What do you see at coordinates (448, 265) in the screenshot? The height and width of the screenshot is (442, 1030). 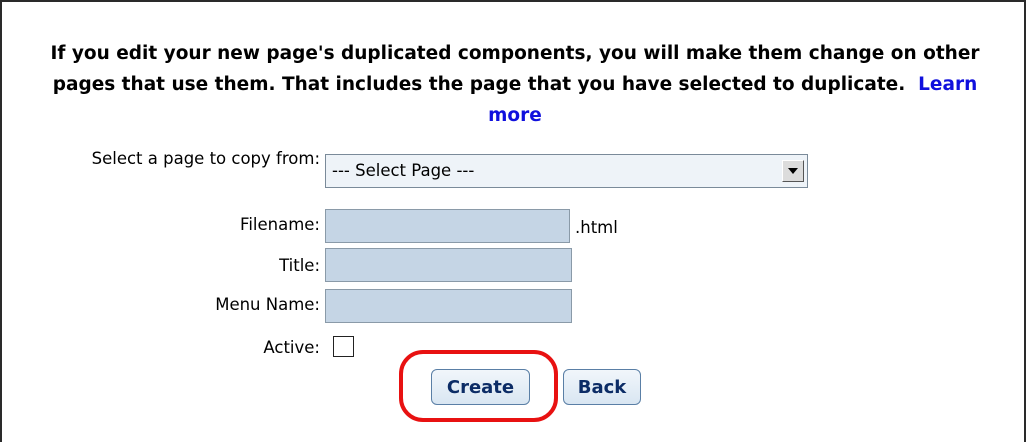 I see `title-input` at bounding box center [448, 265].